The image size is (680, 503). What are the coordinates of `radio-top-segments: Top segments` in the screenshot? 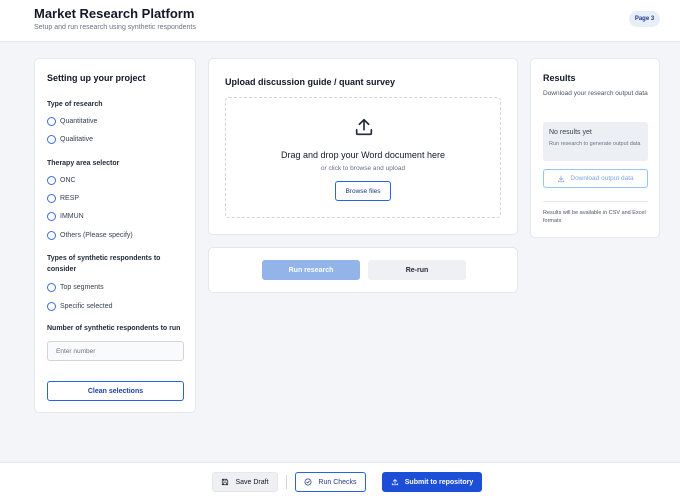 It's located at (75, 287).